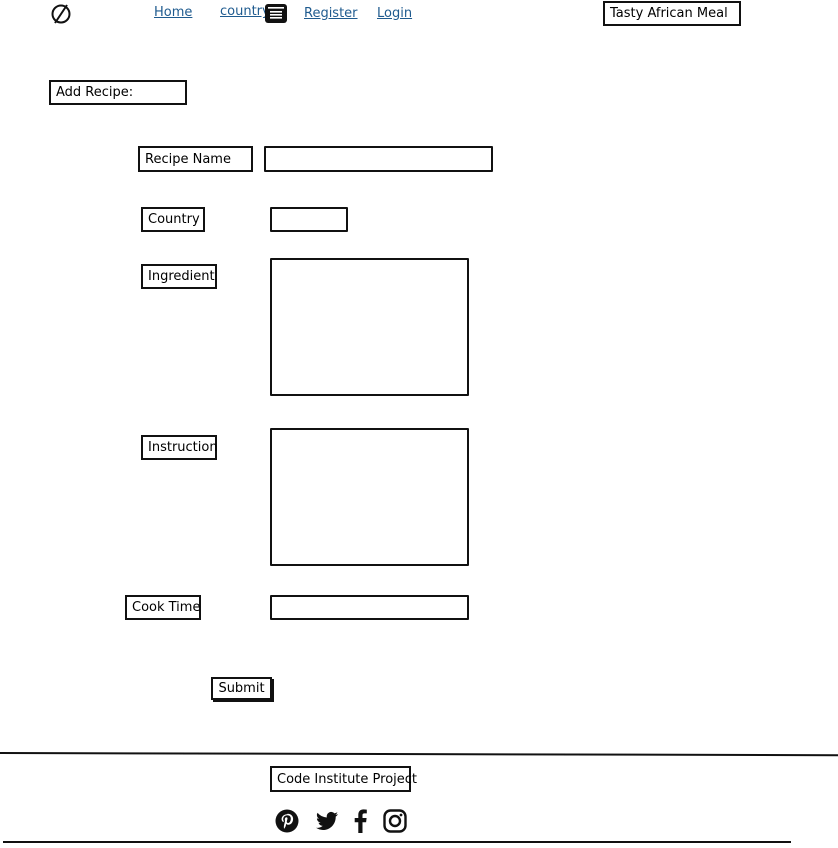  Describe the element at coordinates (61, 13) in the screenshot. I see `compass-icon` at that location.